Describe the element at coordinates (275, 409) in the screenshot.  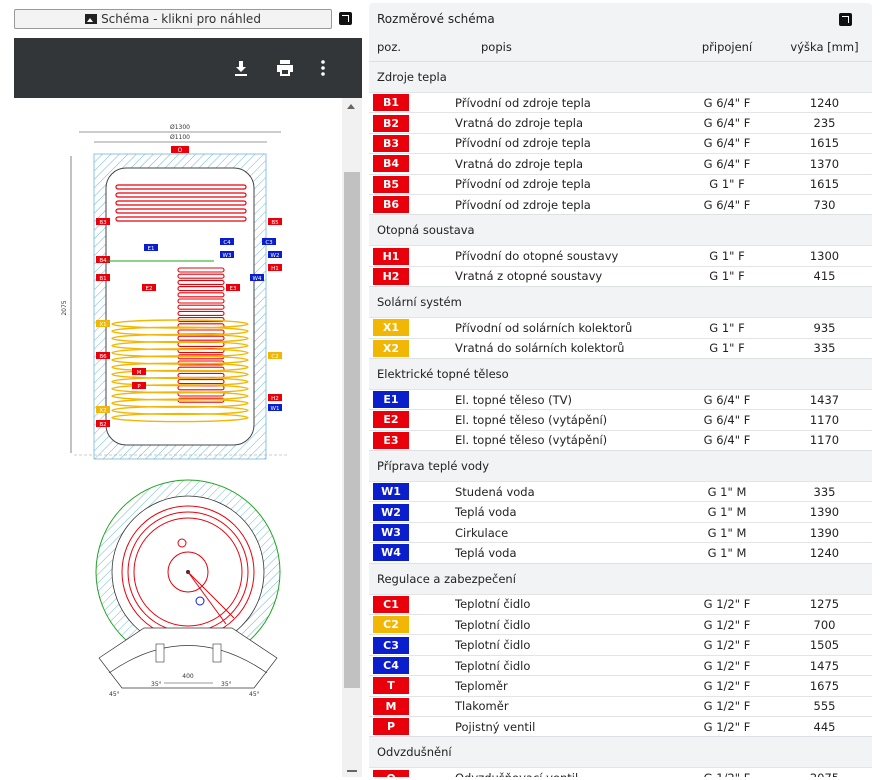
I see `tag-w1: W1` at that location.